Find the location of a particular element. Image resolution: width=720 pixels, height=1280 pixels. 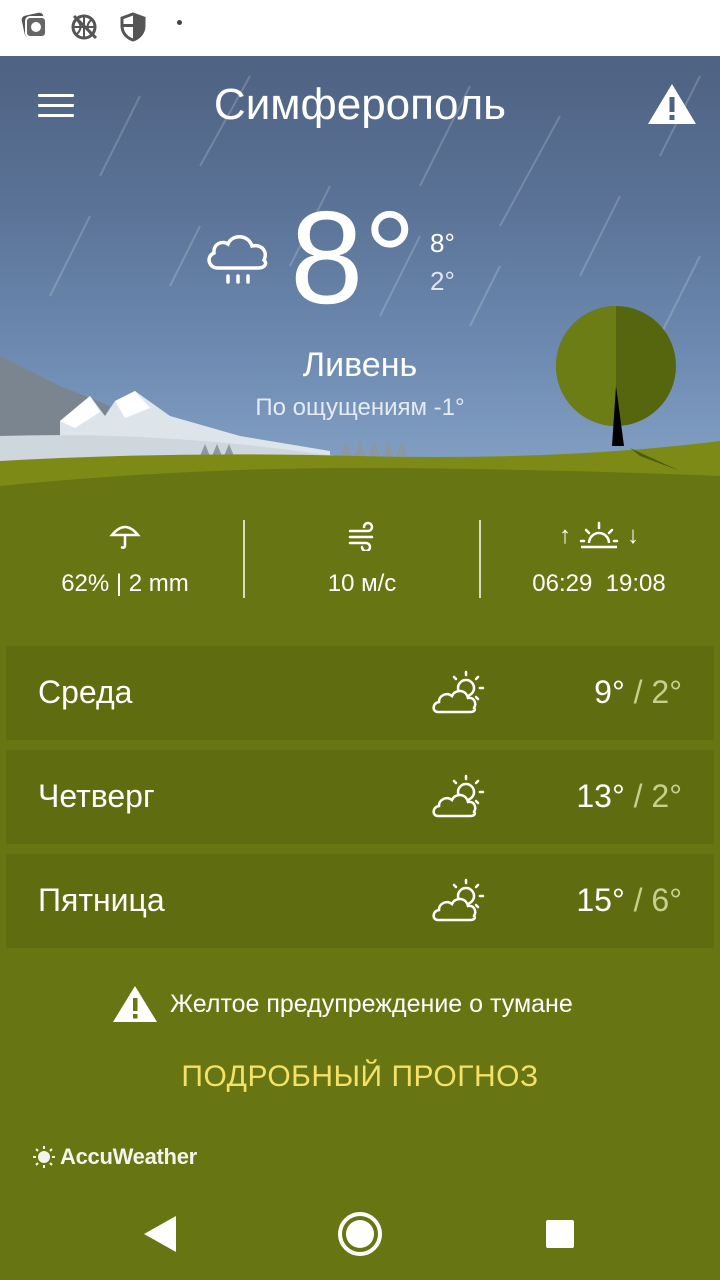

back-icon is located at coordinates (160, 1234).